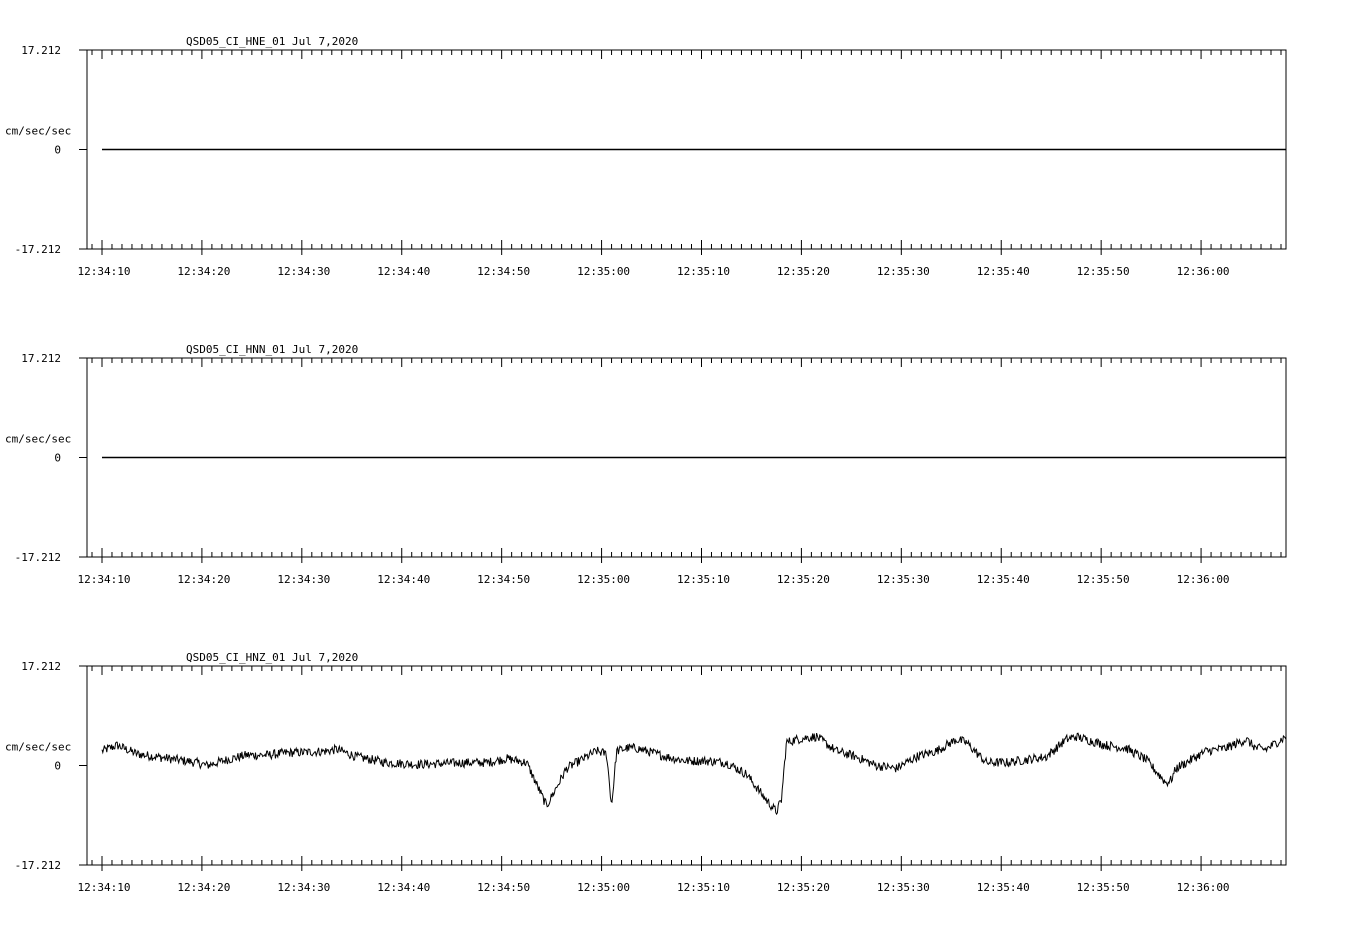  What do you see at coordinates (272, 349) in the screenshot?
I see `chart-title: QSD05_CI_HNN_01 Jul 7,2020` at bounding box center [272, 349].